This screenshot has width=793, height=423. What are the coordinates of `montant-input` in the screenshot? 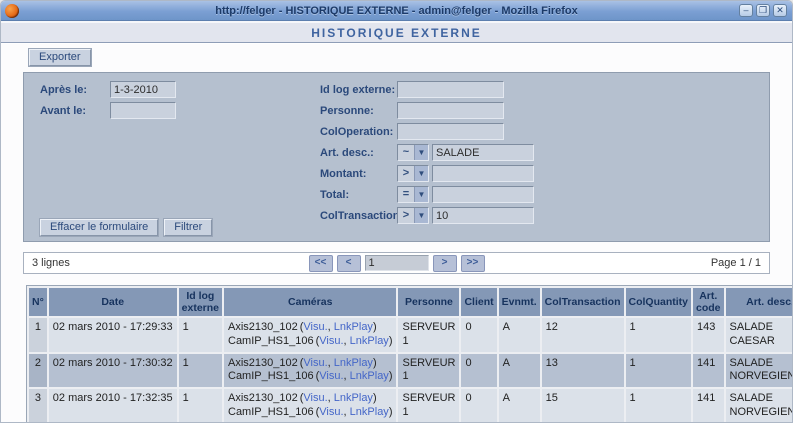 It's located at (483, 173).